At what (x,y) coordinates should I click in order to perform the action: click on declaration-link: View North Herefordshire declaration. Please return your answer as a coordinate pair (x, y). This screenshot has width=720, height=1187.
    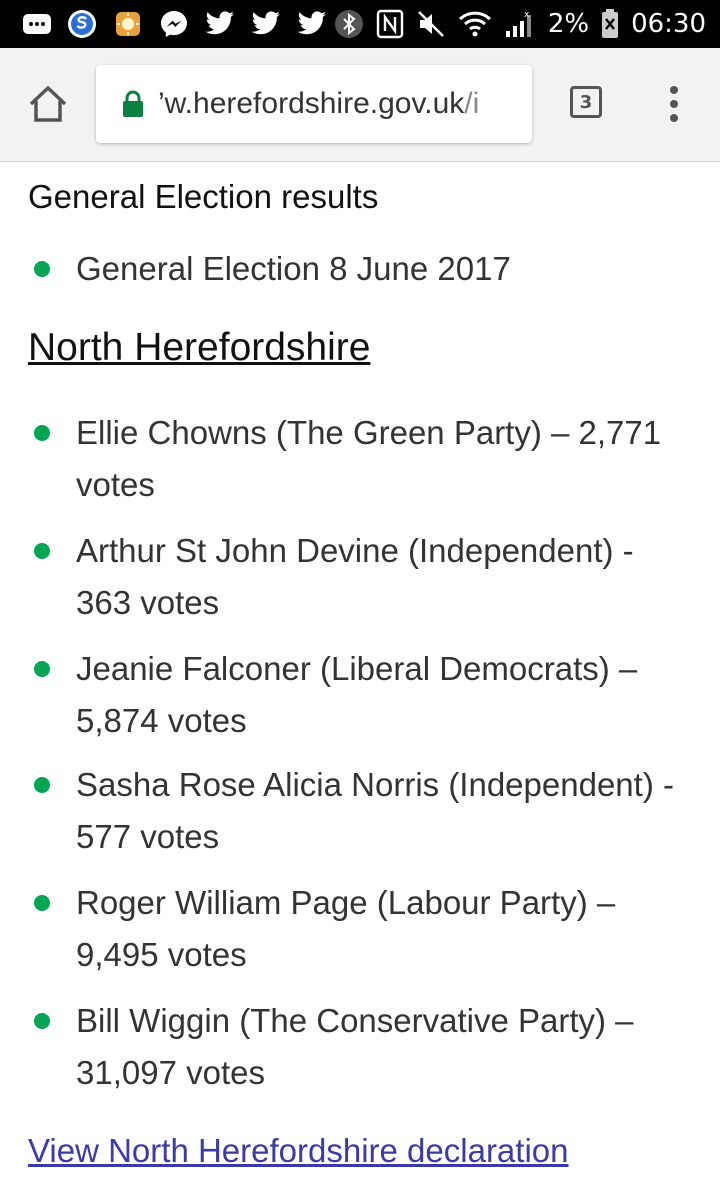
    Looking at the image, I should click on (298, 1151).